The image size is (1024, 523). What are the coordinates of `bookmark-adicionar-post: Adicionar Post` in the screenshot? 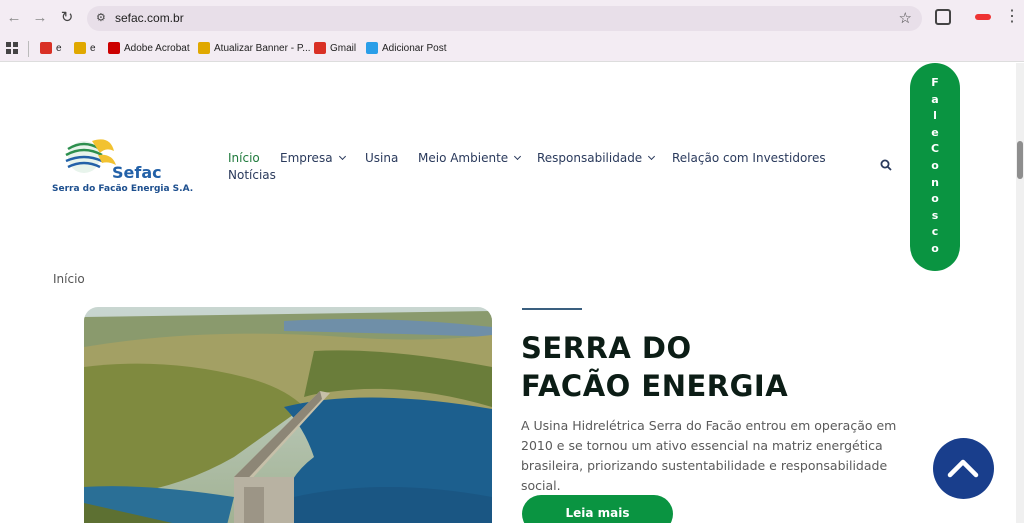 It's located at (406, 48).